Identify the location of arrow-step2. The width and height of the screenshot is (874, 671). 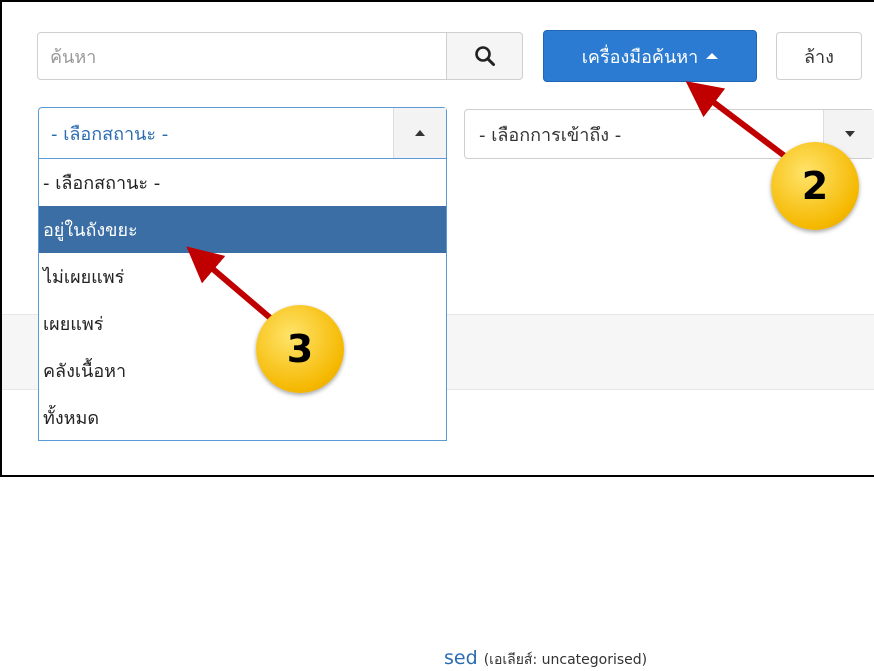
(738, 122).